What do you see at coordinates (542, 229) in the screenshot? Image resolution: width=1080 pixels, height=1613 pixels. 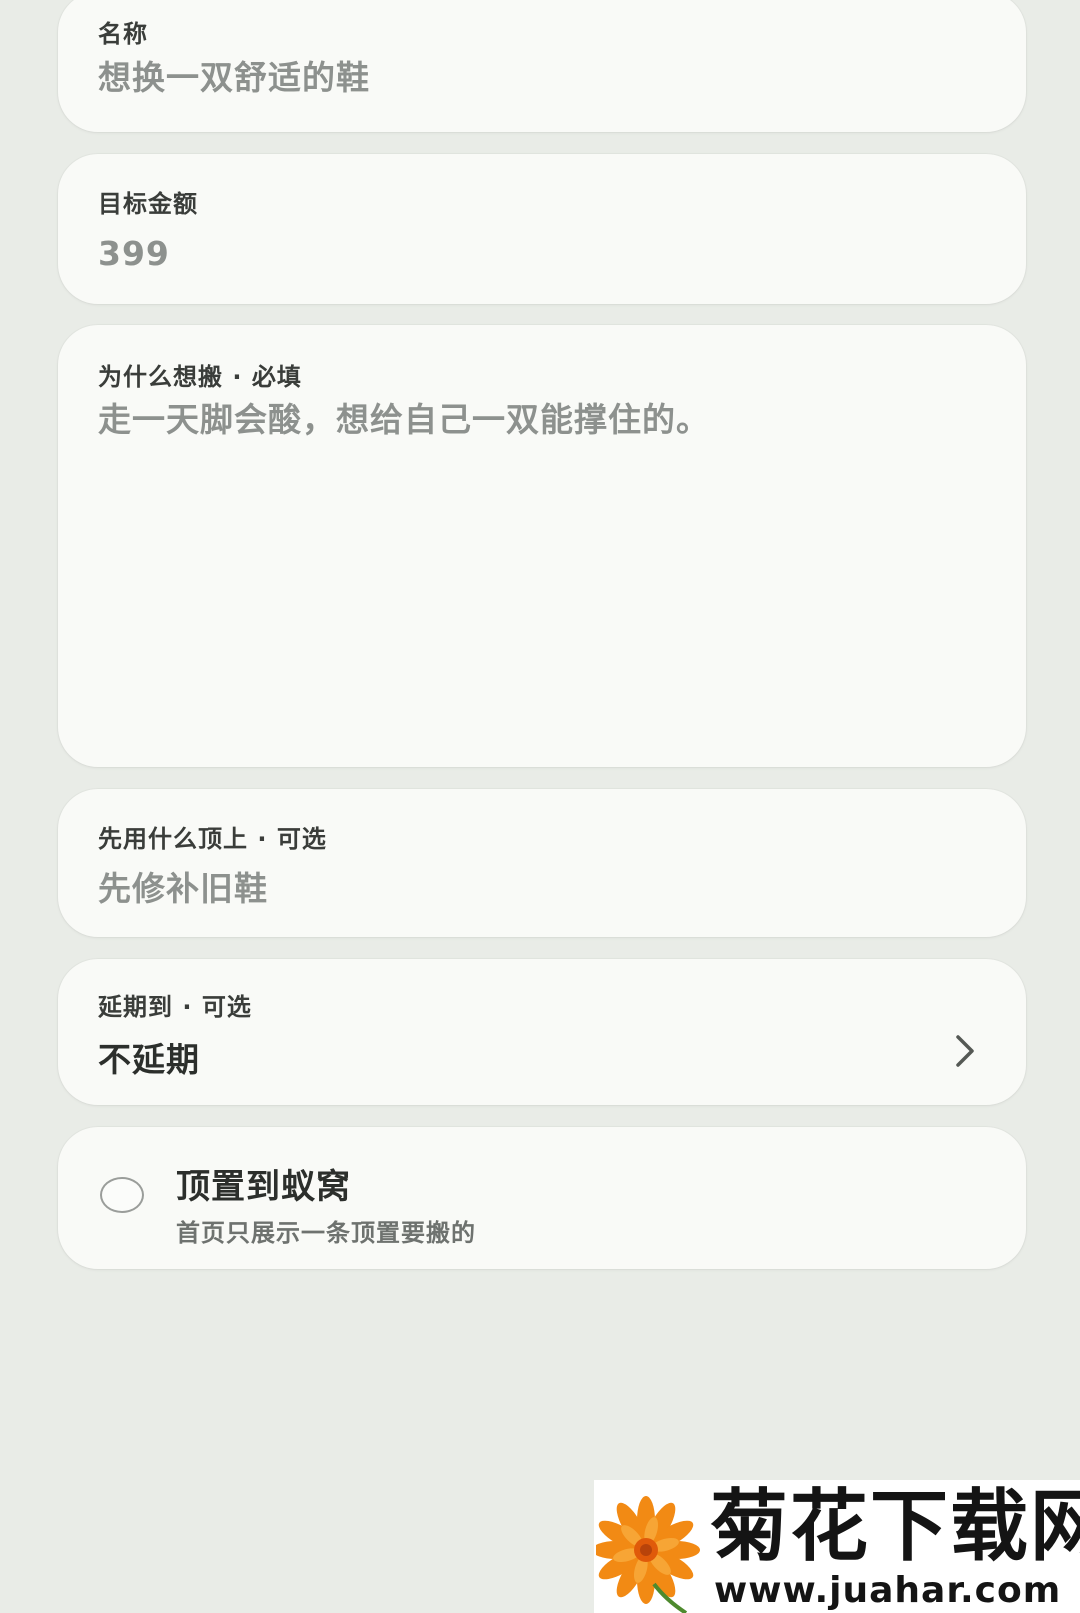 I see `target-amount-card: 目标金额` at bounding box center [542, 229].